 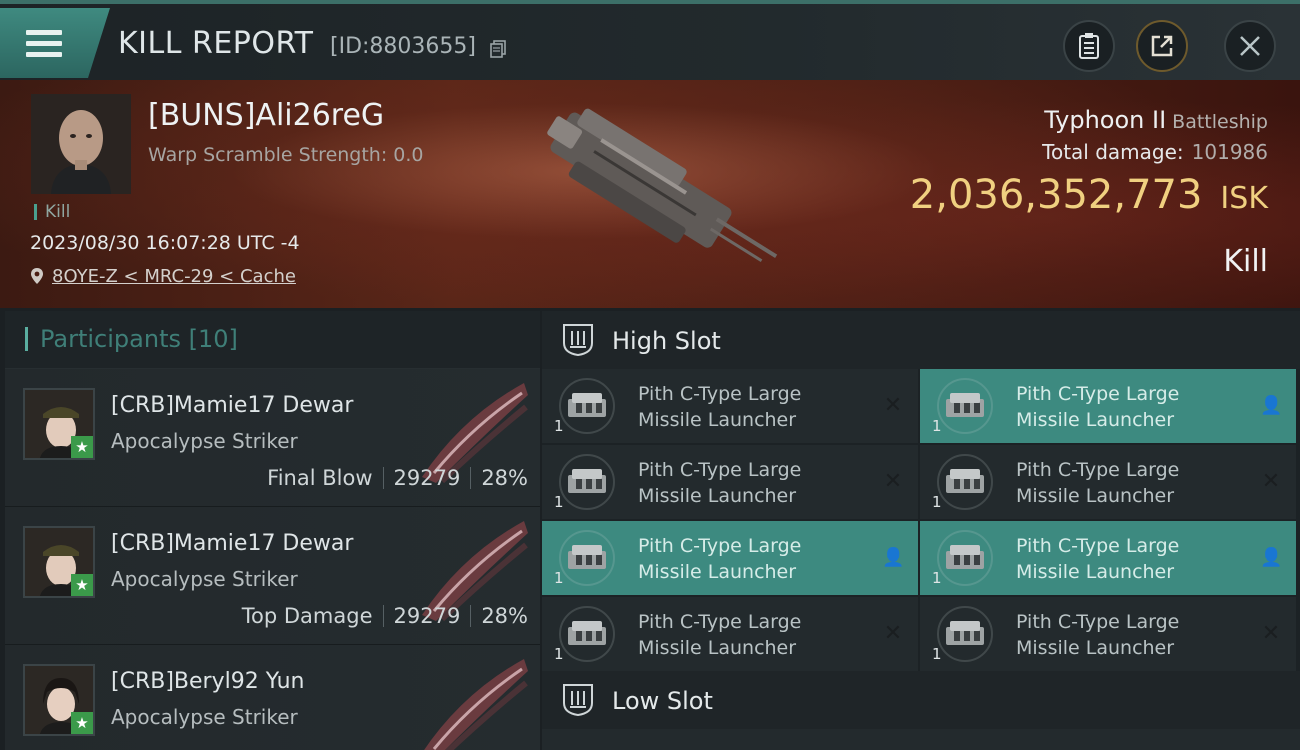 What do you see at coordinates (1229, 152) in the screenshot?
I see `total-damage-value: 101986` at bounding box center [1229, 152].